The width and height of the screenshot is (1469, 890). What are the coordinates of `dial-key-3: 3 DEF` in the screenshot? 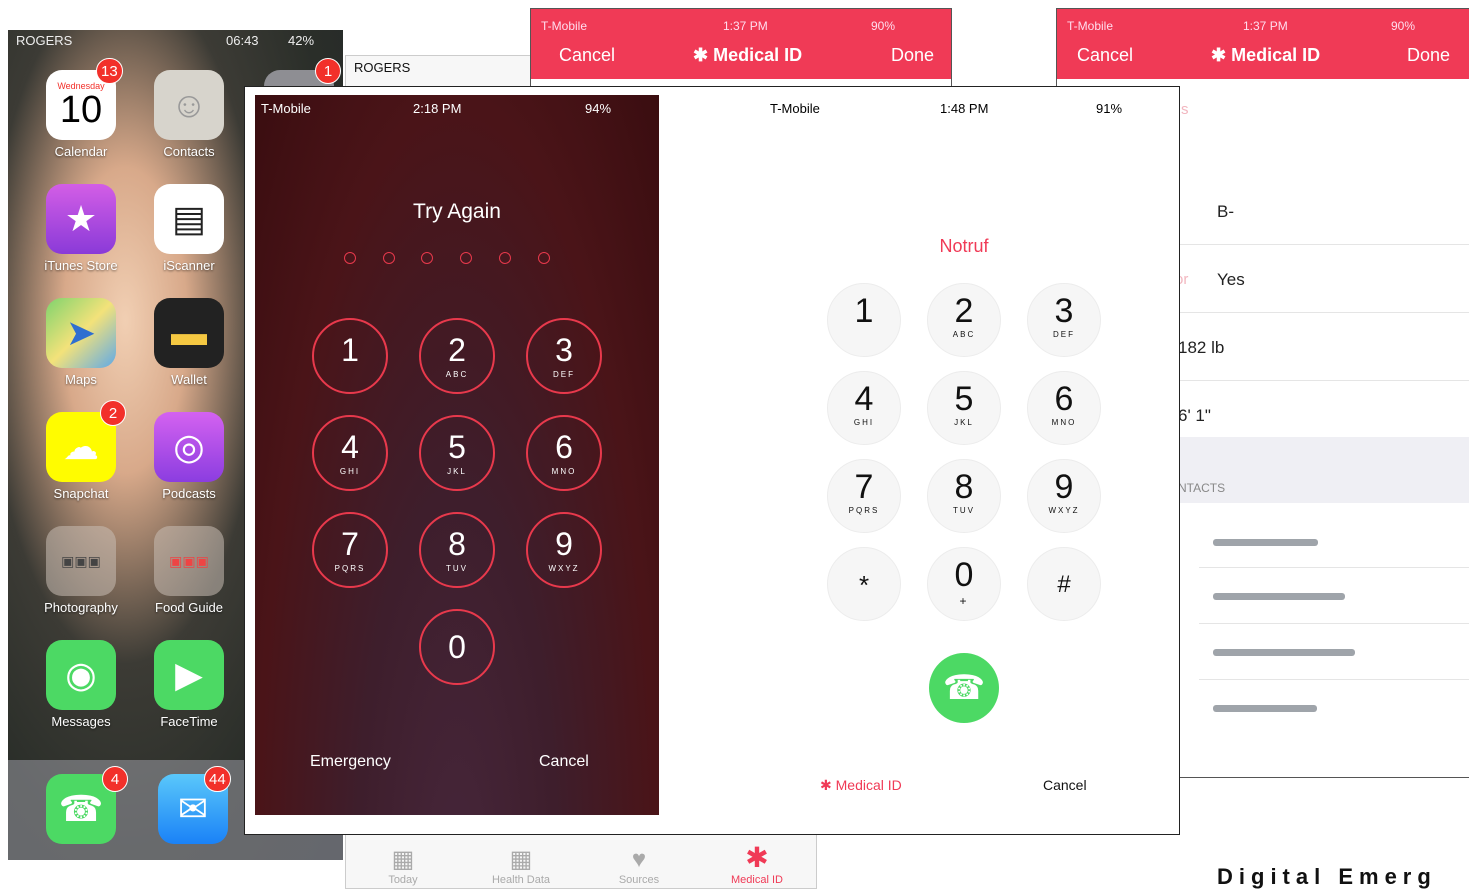 It's located at (1064, 320).